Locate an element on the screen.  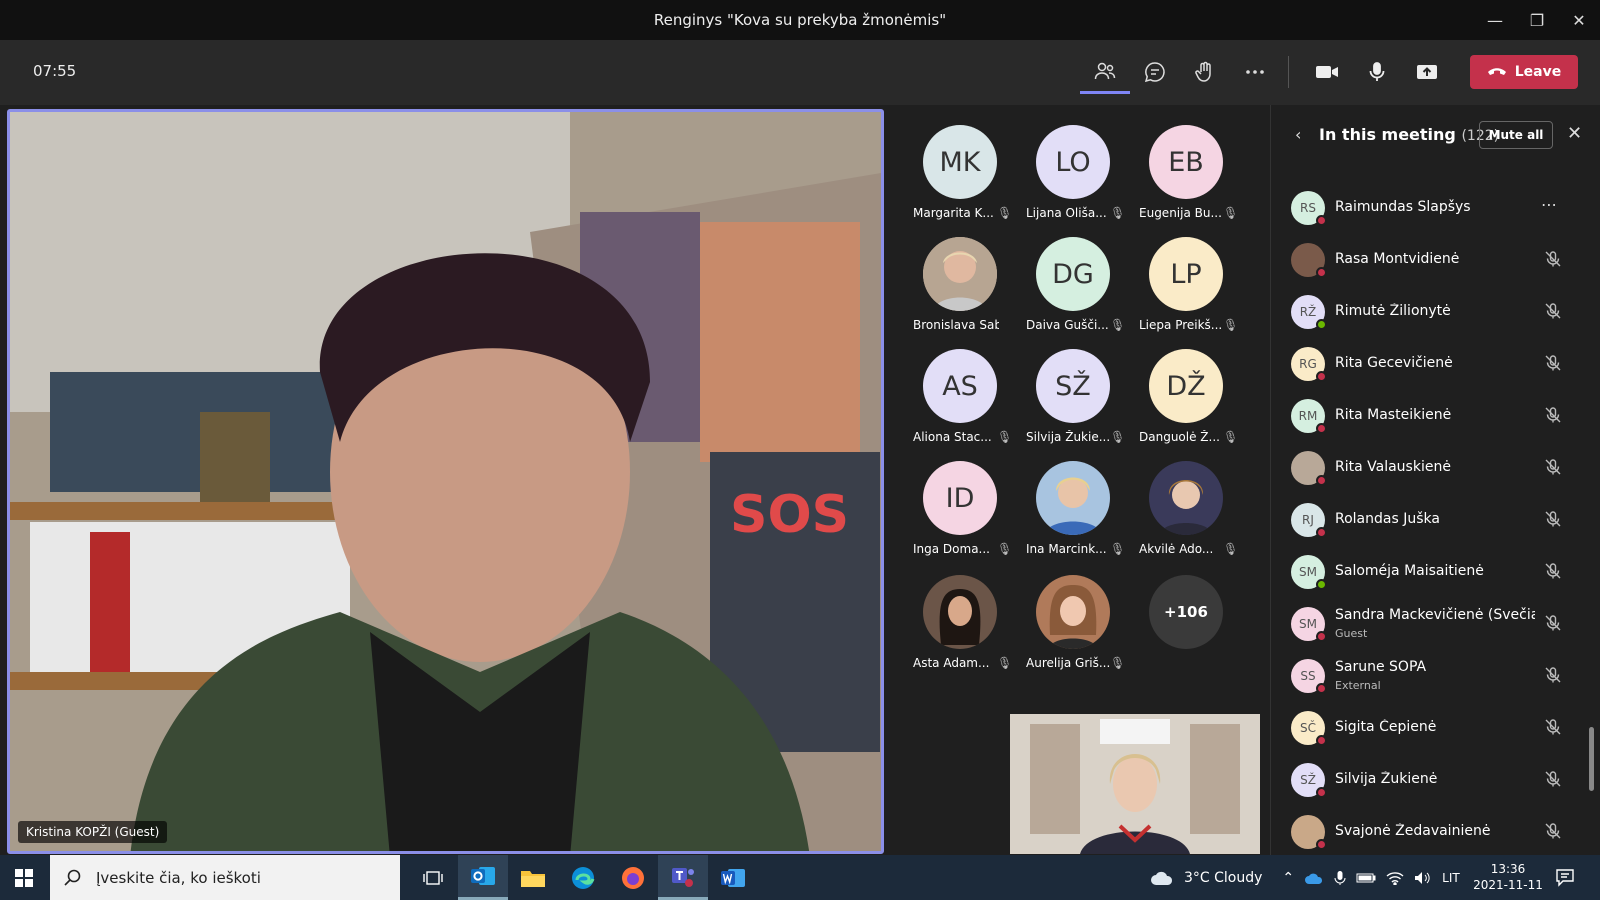
taskbar-search: Įveskite čia, ko ieškoti is located at coordinates (225, 877).